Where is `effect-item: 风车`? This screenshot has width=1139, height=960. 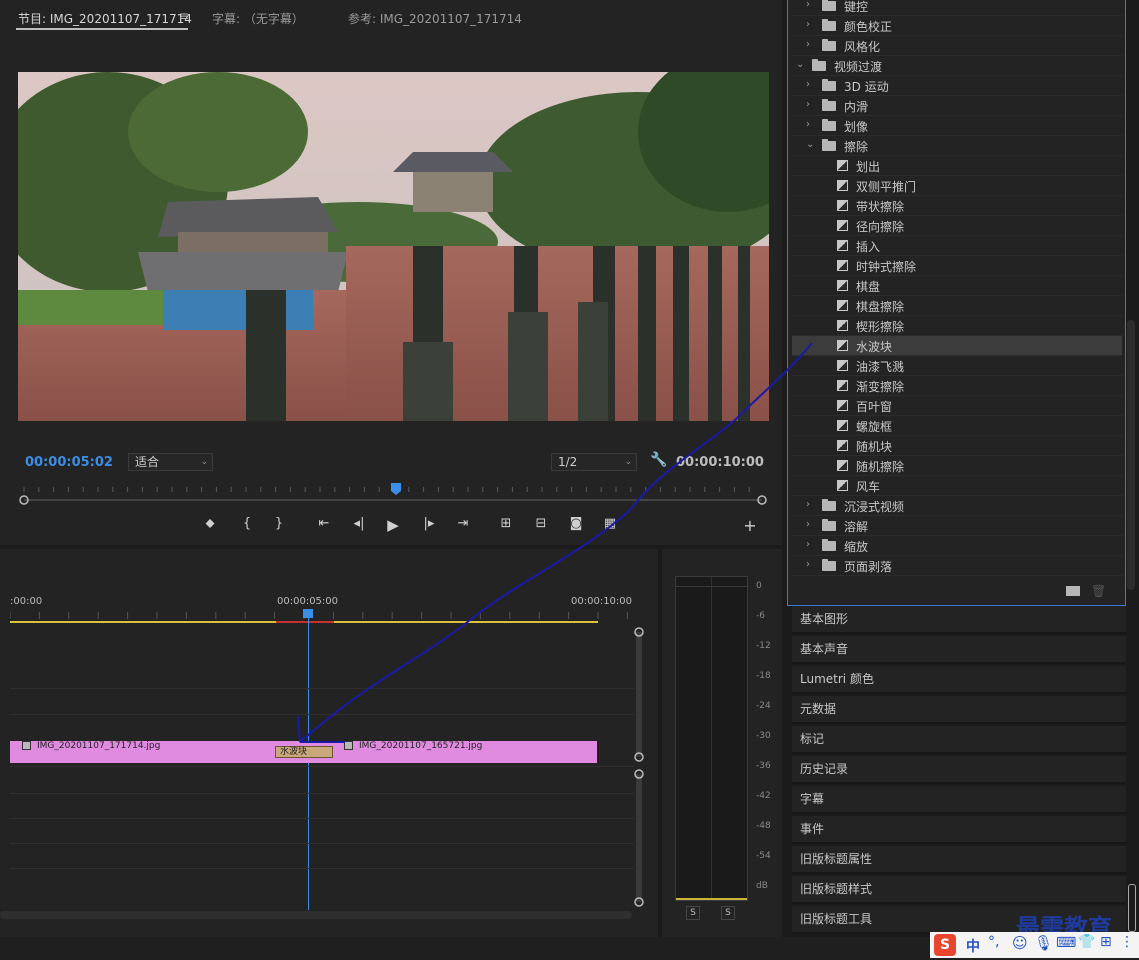
effect-item: 风车 is located at coordinates (957, 486).